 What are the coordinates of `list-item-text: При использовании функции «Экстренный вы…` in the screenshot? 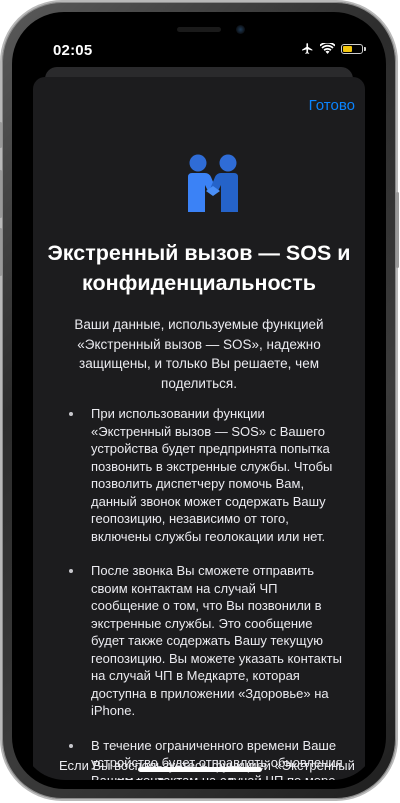 It's located at (212, 475).